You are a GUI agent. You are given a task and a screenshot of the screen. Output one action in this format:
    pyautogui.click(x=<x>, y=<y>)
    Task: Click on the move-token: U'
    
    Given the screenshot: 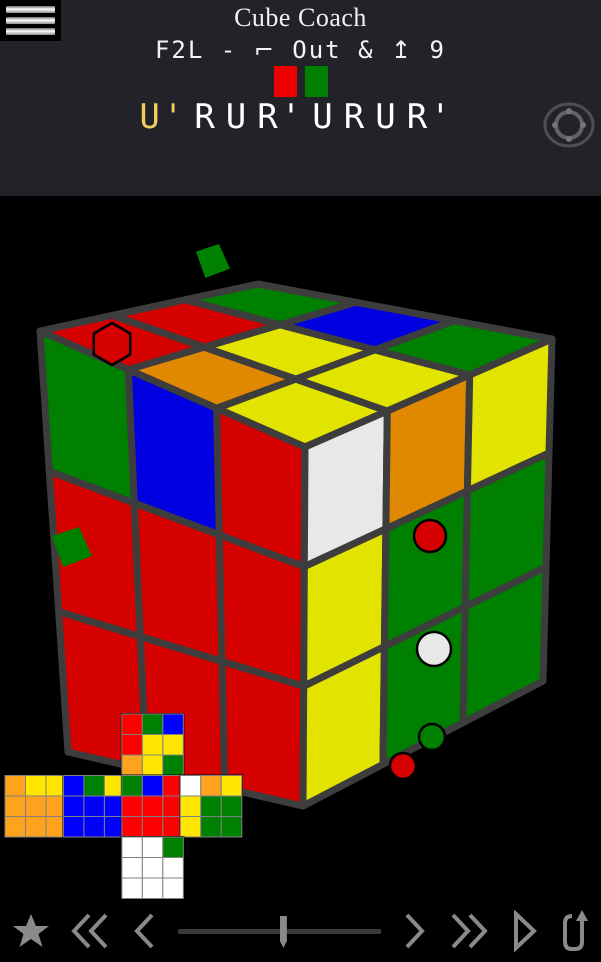 What is the action you would take?
    pyautogui.click(x=162, y=117)
    